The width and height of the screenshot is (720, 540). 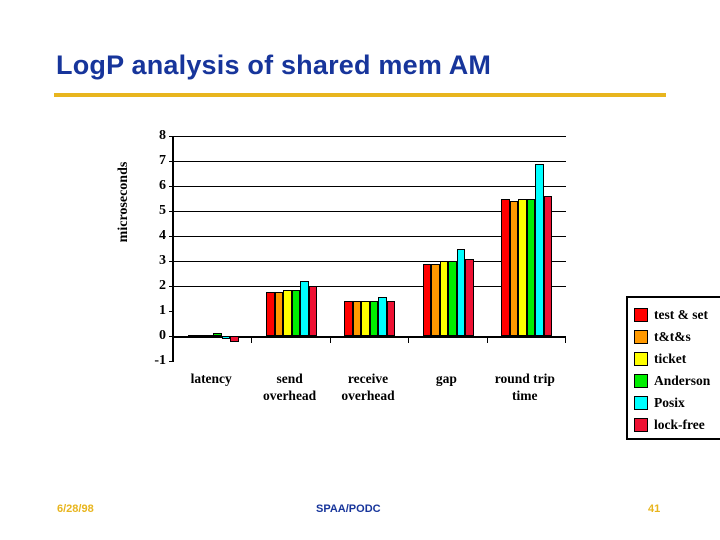 What do you see at coordinates (160, 360) in the screenshot?
I see `y-tick-label: -1` at bounding box center [160, 360].